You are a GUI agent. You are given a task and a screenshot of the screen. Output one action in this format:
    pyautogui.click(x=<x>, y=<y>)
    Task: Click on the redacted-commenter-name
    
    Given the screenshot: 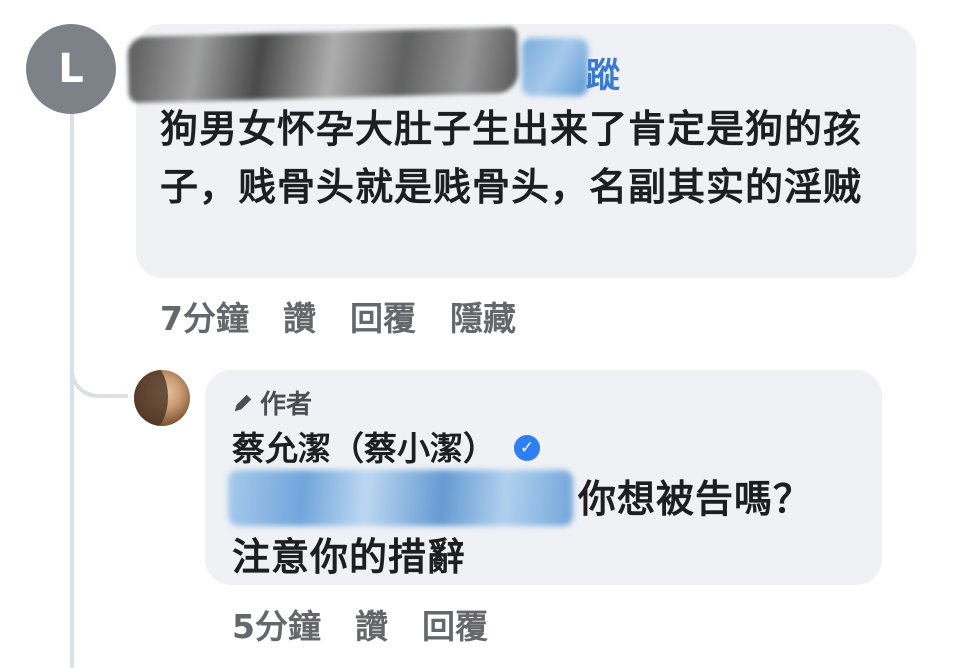 What is the action you would take?
    pyautogui.click(x=323, y=65)
    